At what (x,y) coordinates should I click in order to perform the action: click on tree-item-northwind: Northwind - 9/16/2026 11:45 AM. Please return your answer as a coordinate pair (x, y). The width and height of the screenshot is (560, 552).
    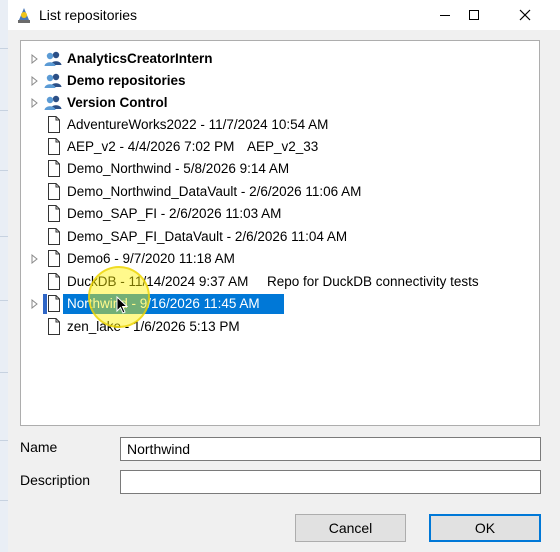
    Looking at the image, I should click on (280, 304).